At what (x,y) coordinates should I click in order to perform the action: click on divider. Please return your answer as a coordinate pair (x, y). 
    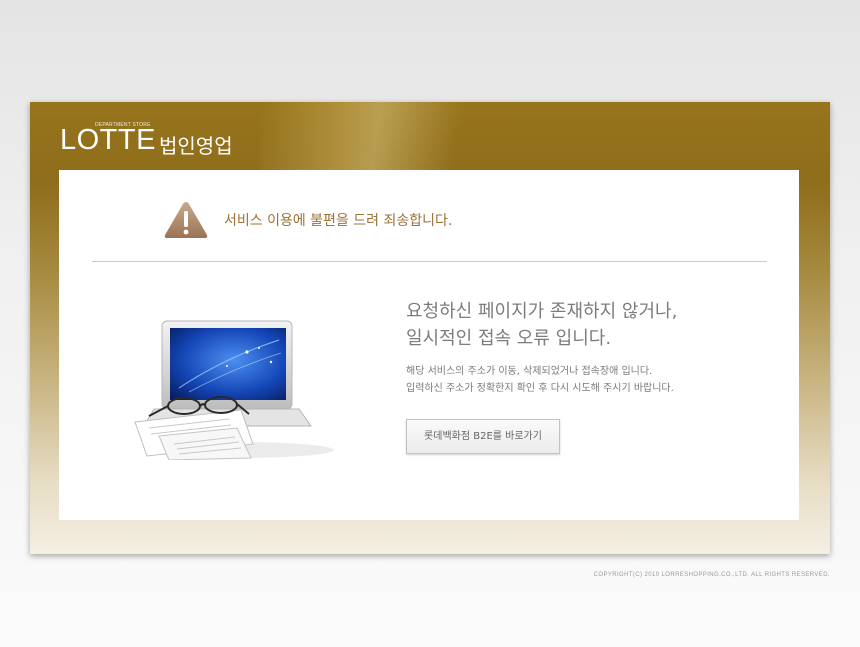
    Looking at the image, I should click on (429, 261).